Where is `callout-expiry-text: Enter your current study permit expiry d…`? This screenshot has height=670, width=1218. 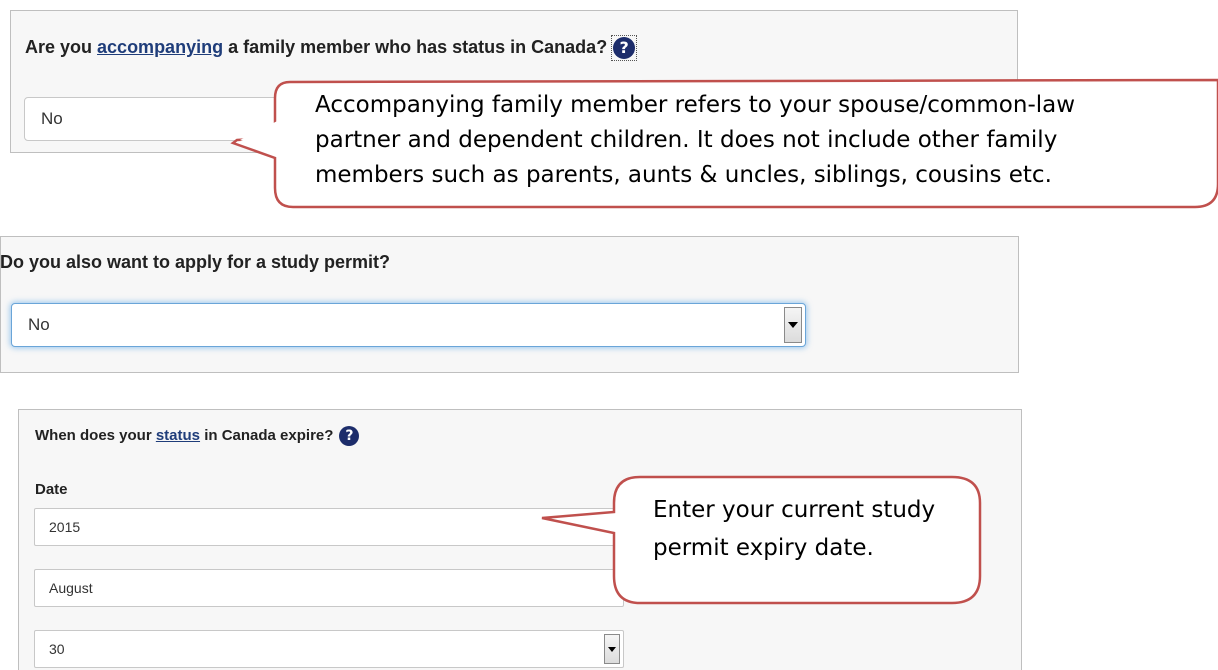 callout-expiry-text: Enter your current study permit expiry d… is located at coordinates (794, 529).